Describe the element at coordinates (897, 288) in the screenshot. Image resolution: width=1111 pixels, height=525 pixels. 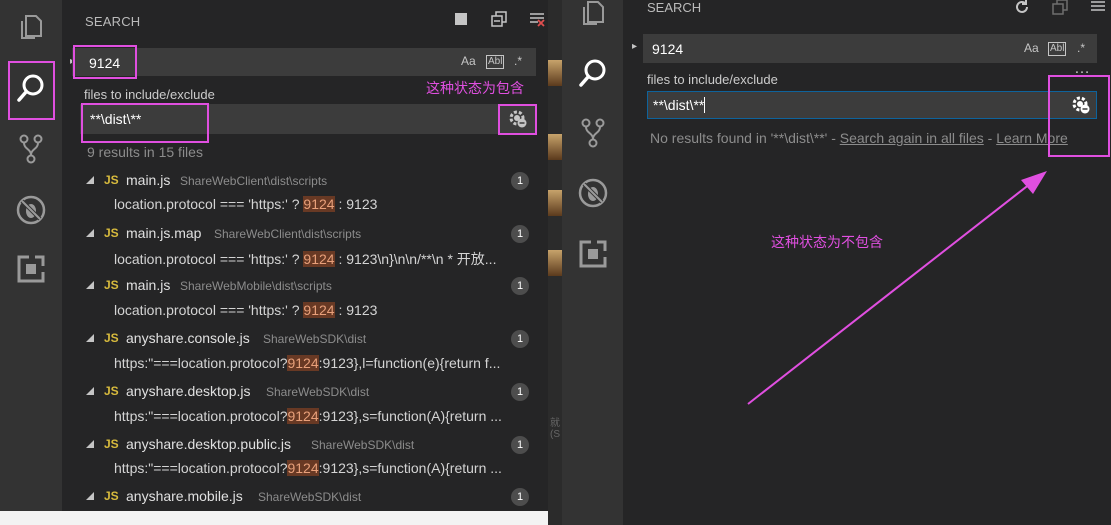
I see `annotation-arrow` at that location.